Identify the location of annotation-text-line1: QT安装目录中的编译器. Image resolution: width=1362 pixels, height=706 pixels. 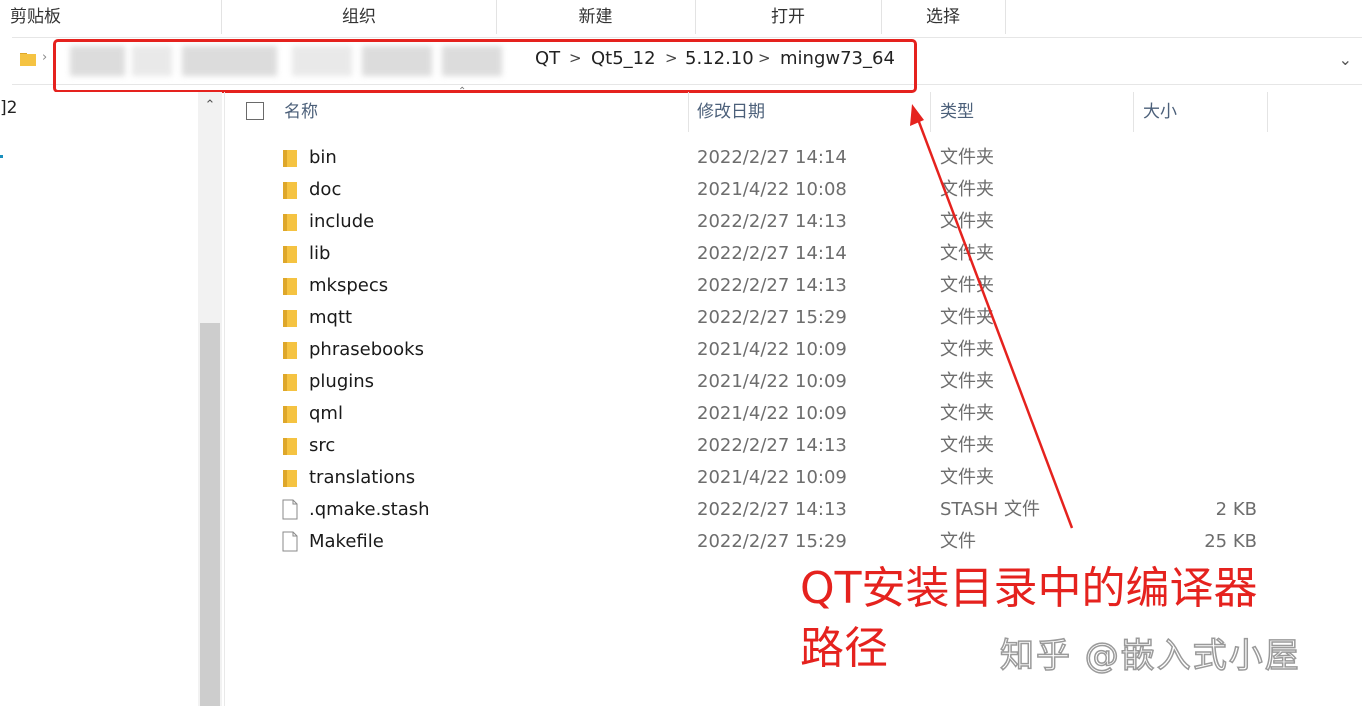
(1029, 588).